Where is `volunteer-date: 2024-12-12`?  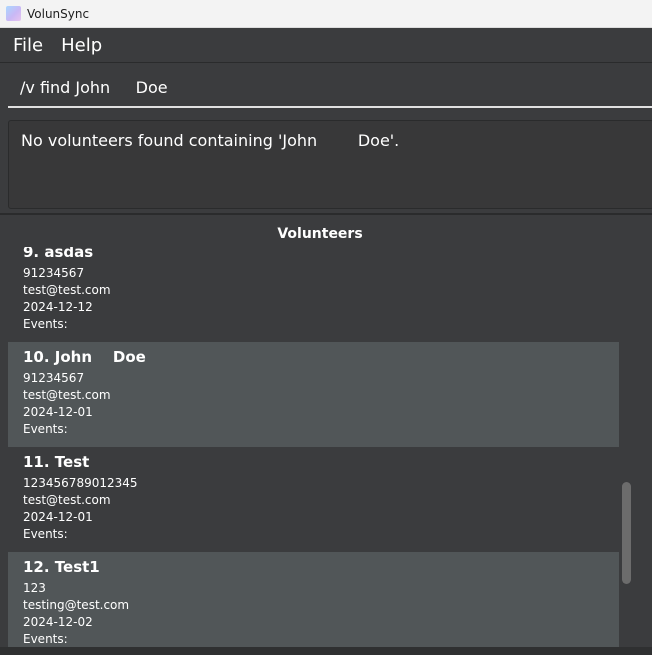 volunteer-date: 2024-12-12 is located at coordinates (58, 307).